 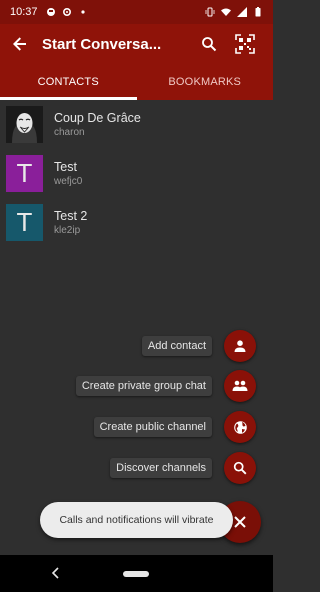 I want to click on tab-bookmarks: BOOKMARKS, so click(x=205, y=82).